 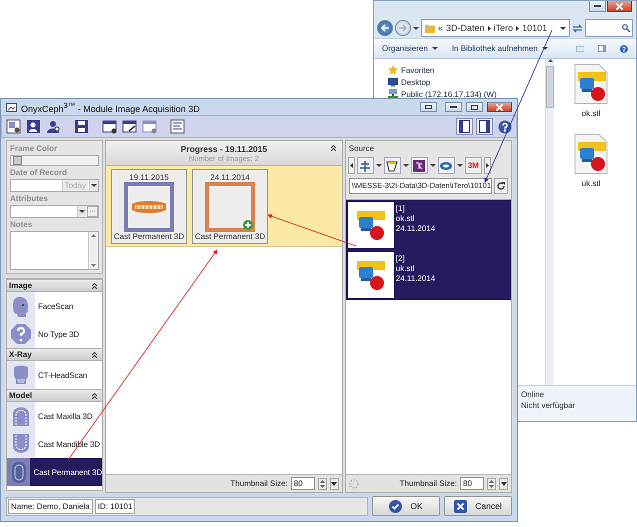 What do you see at coordinates (500, 48) in the screenshot?
I see `command-button: In Bibliothek aufnehmen` at bounding box center [500, 48].